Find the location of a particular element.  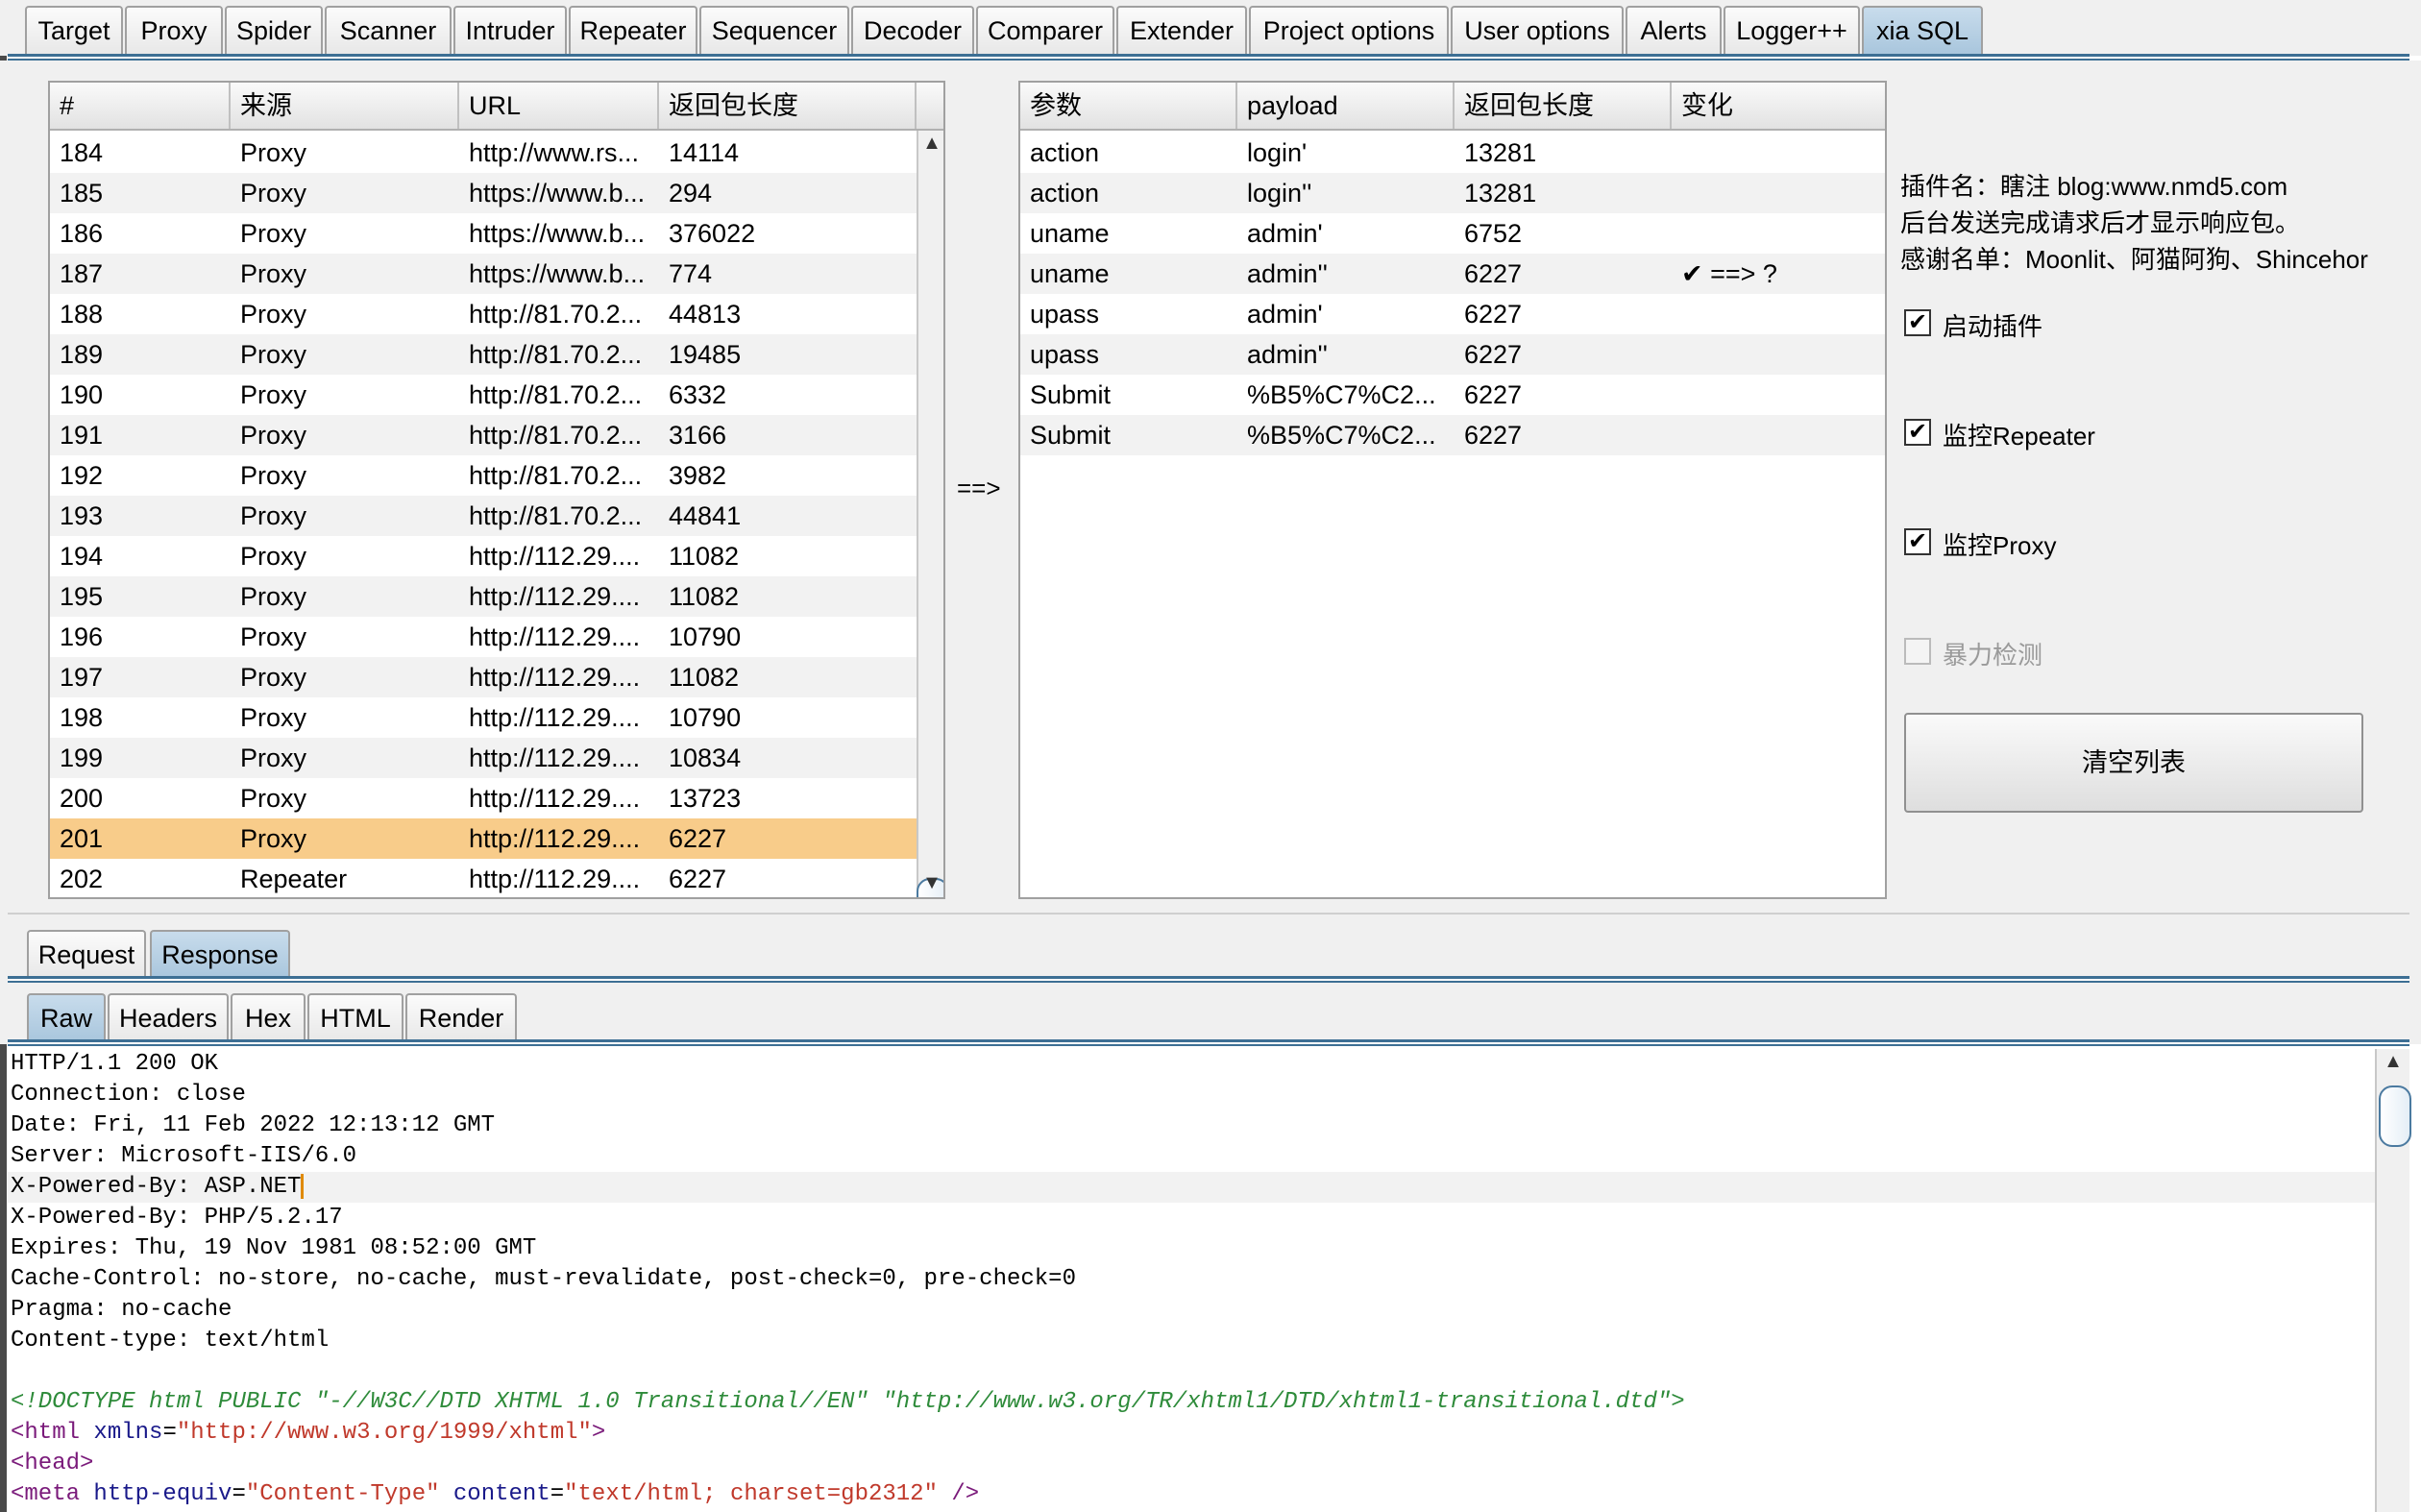

table-row: 193 Proxy http://81.70.2... 44841 is located at coordinates (483, 516).